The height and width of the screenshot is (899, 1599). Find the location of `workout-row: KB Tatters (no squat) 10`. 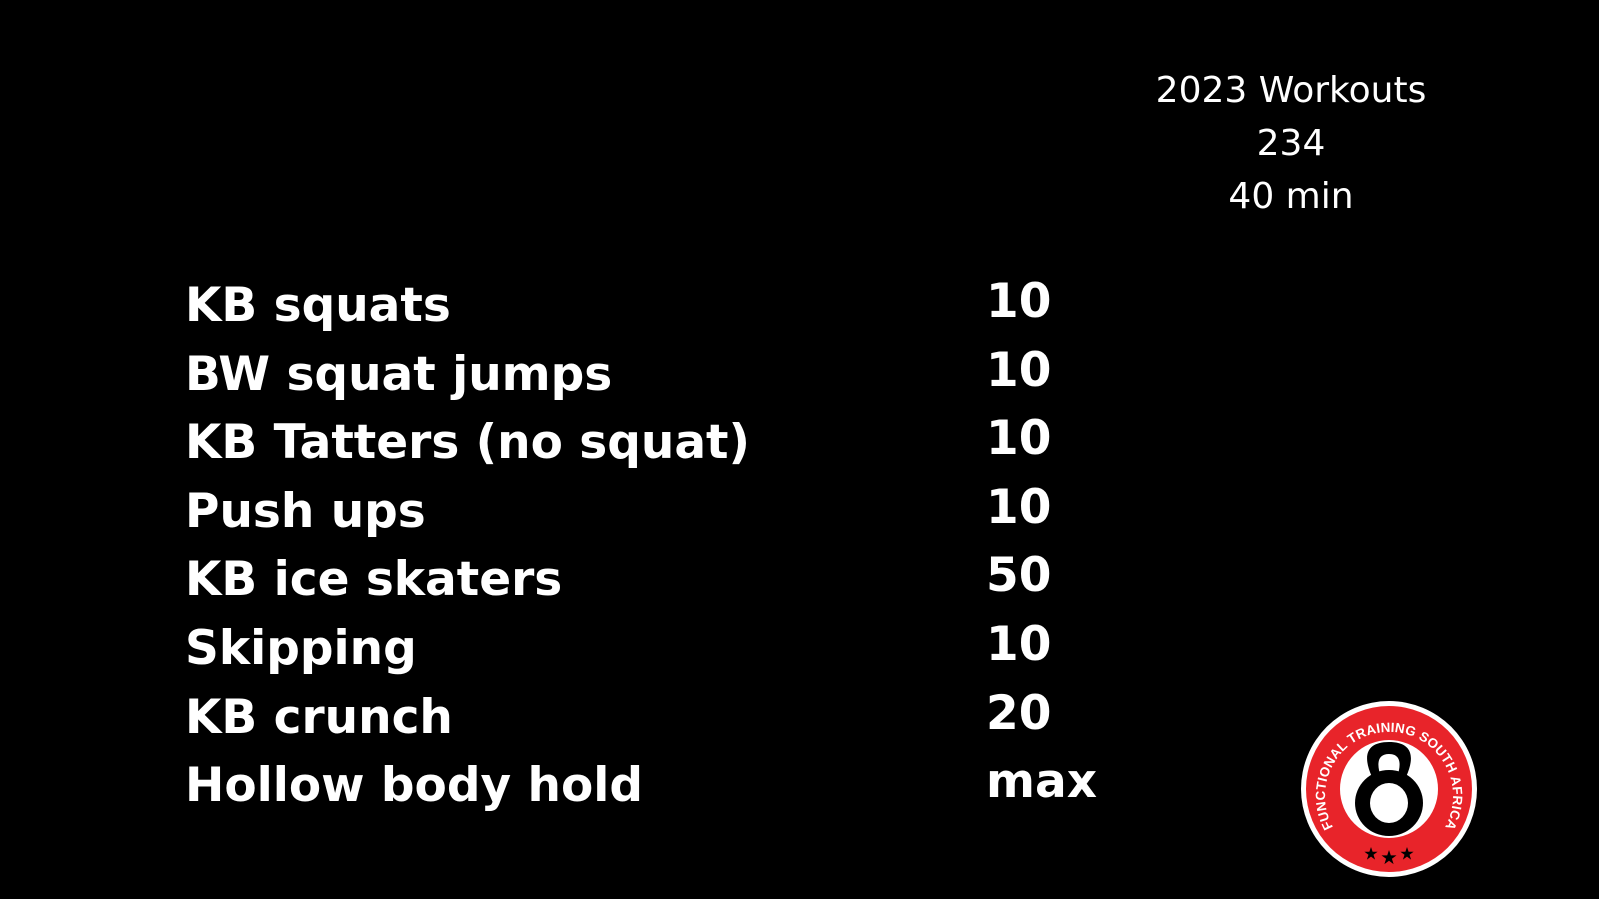

workout-row: KB Tatters (no squat) 10 is located at coordinates (665, 443).